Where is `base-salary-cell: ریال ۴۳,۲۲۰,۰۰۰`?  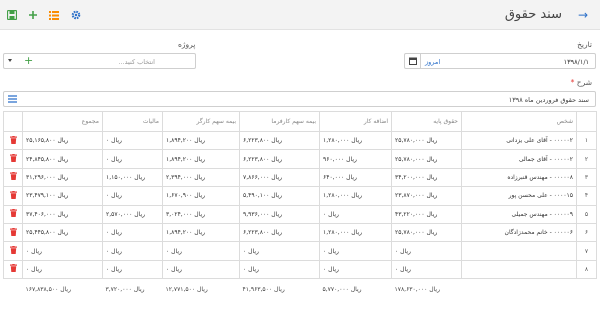
base-salary-cell: ریال ۴۳,۲۲۰,۰۰۰ is located at coordinates (426, 214).